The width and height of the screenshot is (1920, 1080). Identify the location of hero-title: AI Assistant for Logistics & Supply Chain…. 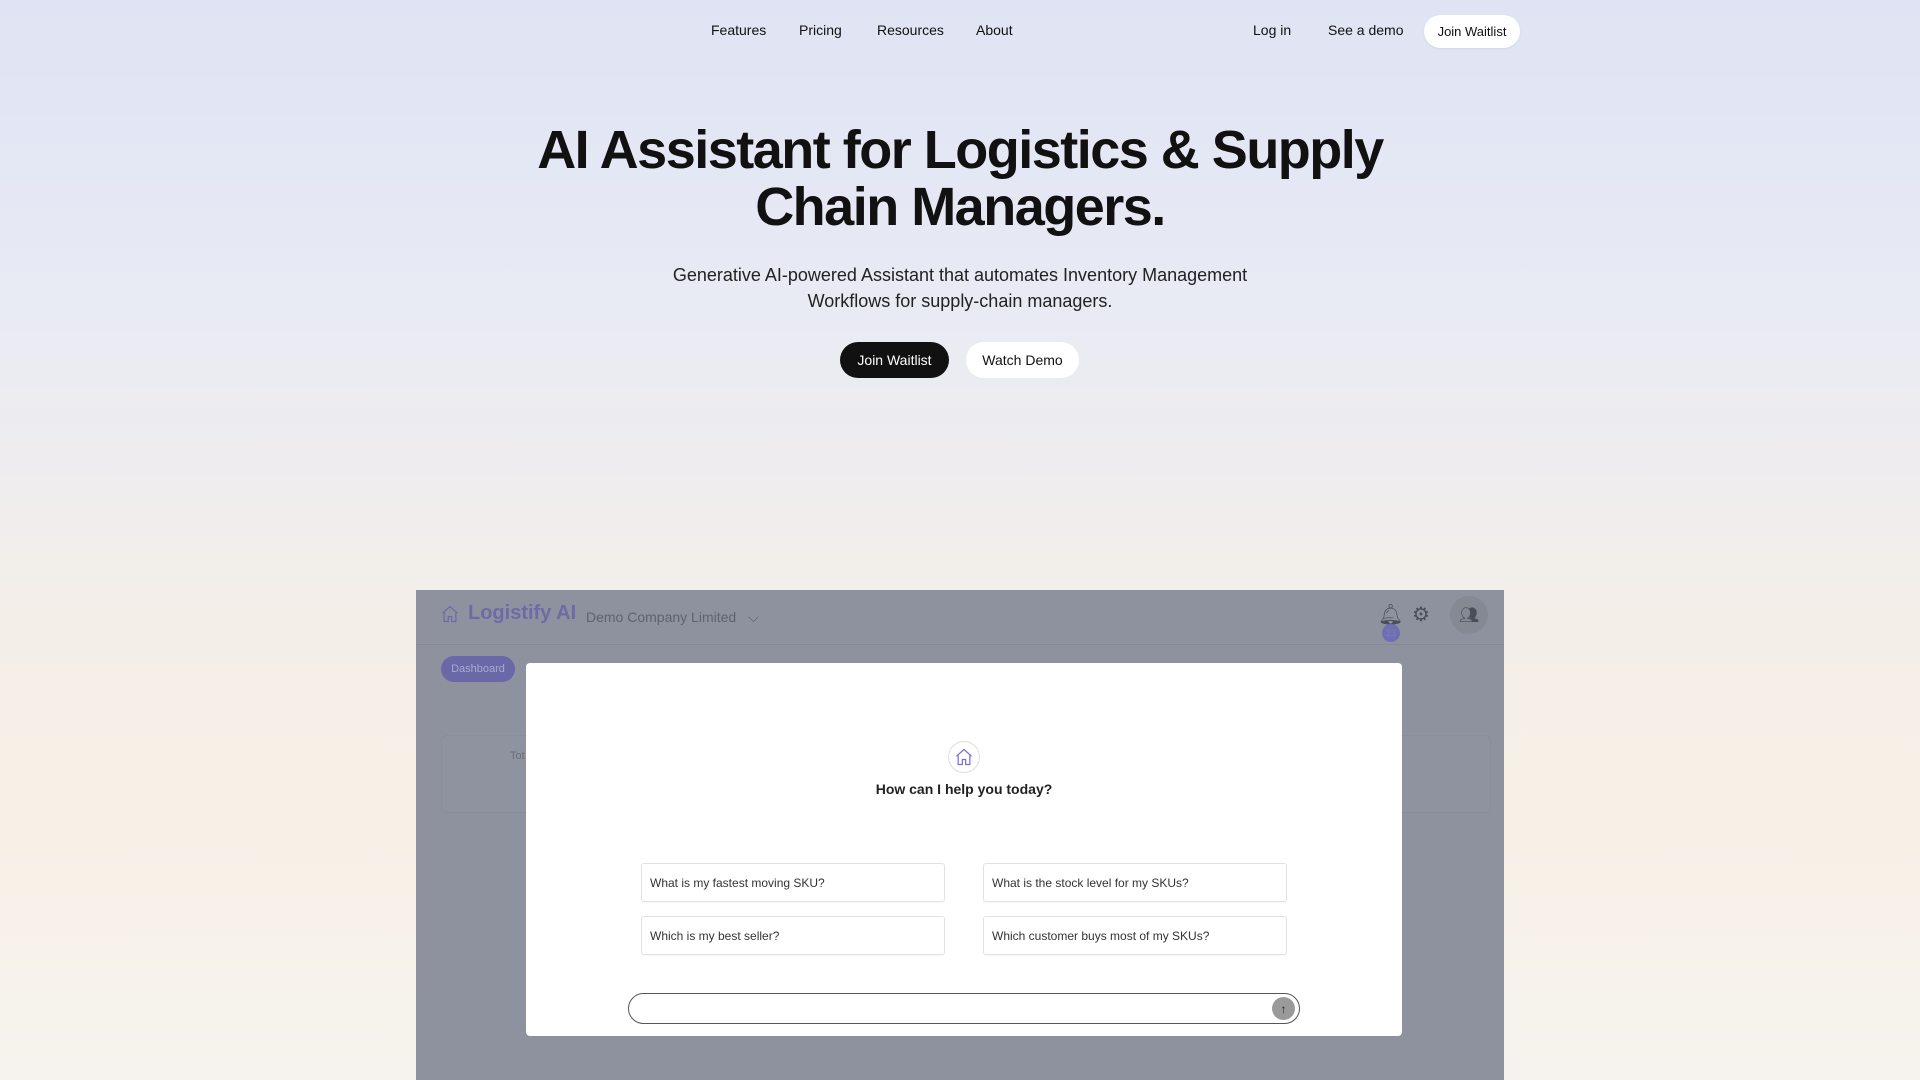
(960, 179).